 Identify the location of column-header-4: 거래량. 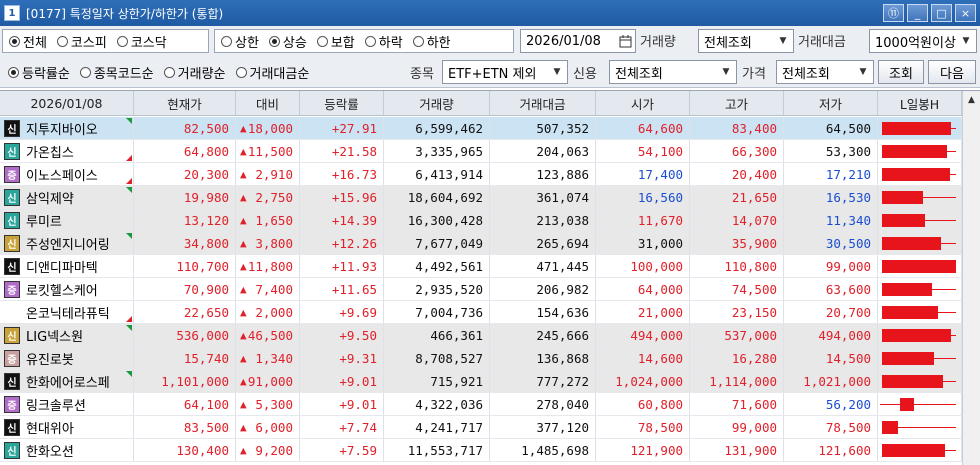
(437, 103).